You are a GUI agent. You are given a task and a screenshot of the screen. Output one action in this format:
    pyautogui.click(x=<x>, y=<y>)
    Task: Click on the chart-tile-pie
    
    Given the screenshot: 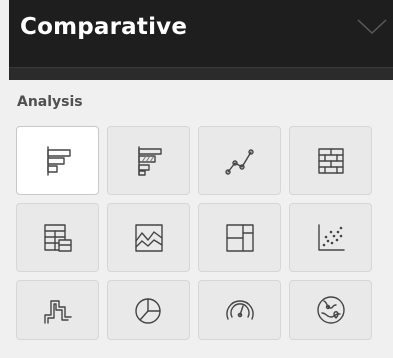 What is the action you would take?
    pyautogui.click(x=148, y=310)
    